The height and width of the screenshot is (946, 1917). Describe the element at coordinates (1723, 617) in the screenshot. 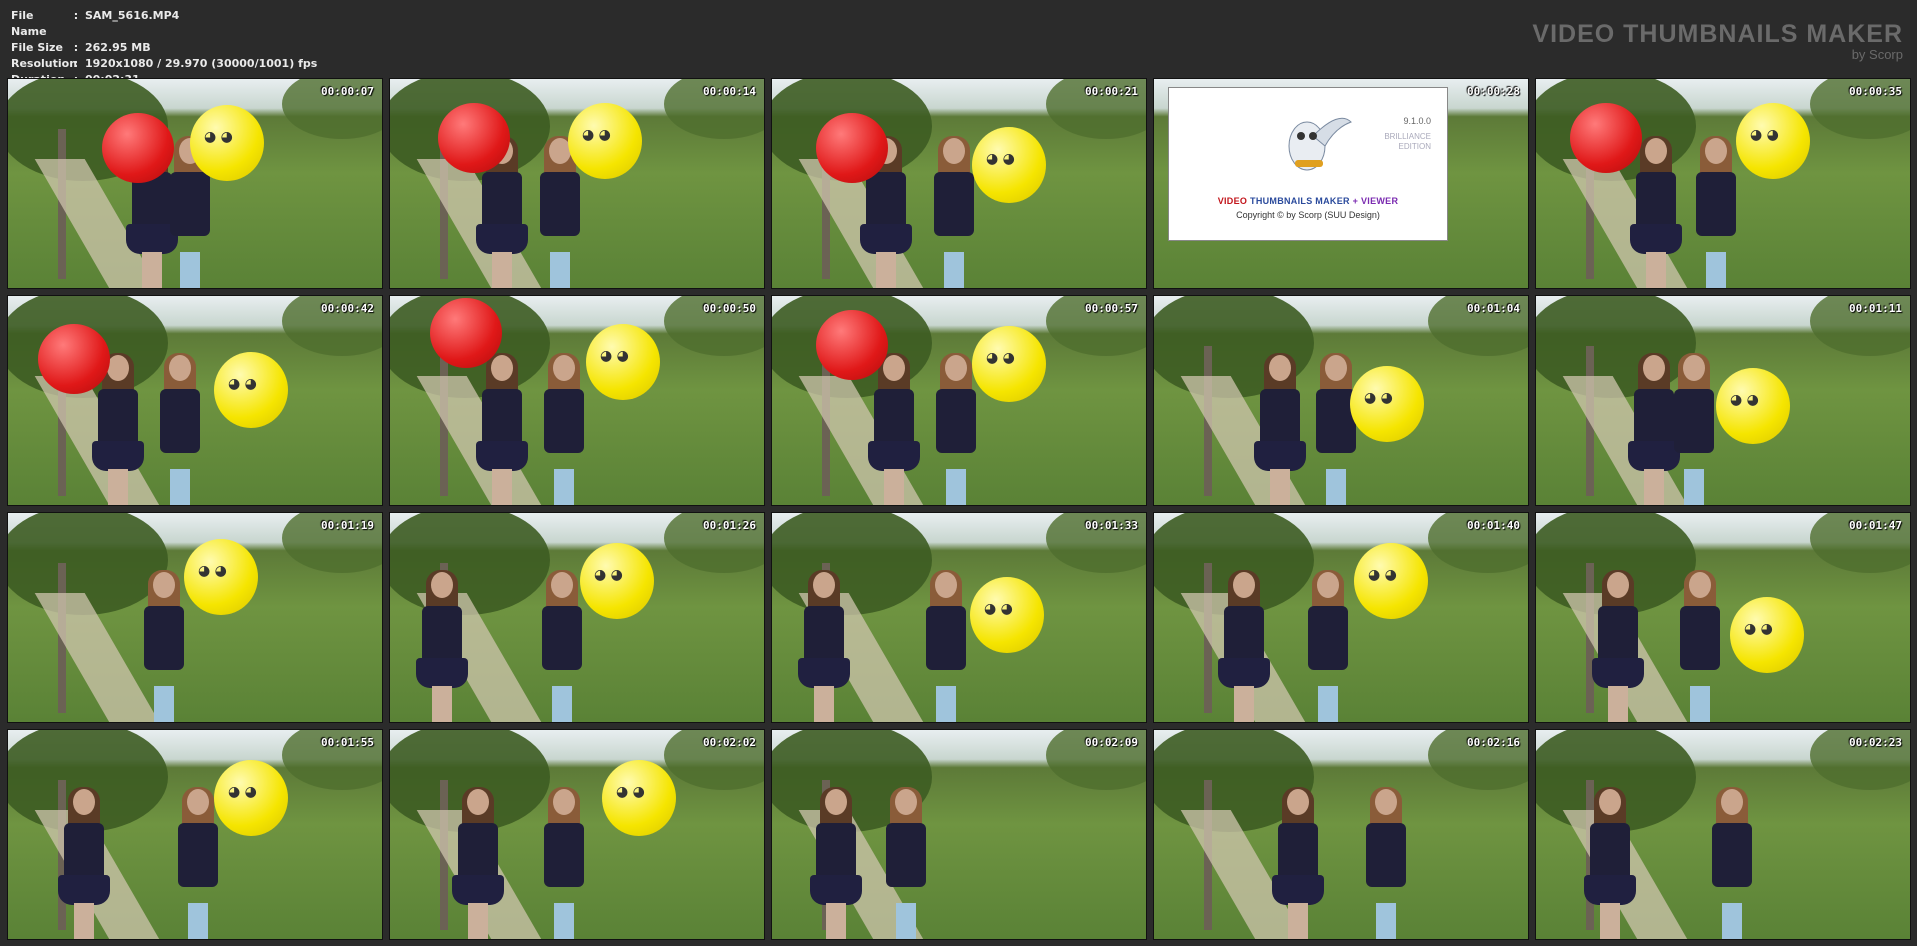

I see `video-thumbnail: 00:01:47` at that location.